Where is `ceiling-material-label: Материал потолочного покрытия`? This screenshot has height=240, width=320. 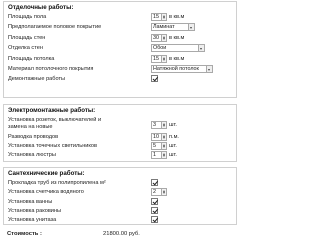 ceiling-material-label: Материал потолочного покрытия is located at coordinates (51, 69).